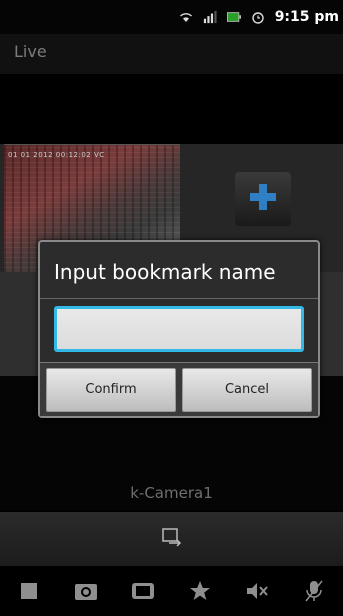  I want to click on signal-icon, so click(210, 17).